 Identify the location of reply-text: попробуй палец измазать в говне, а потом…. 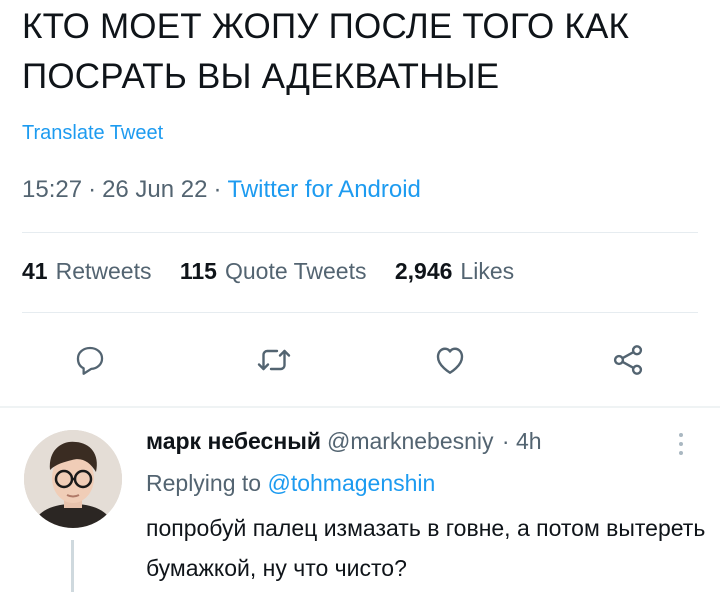
(426, 548).